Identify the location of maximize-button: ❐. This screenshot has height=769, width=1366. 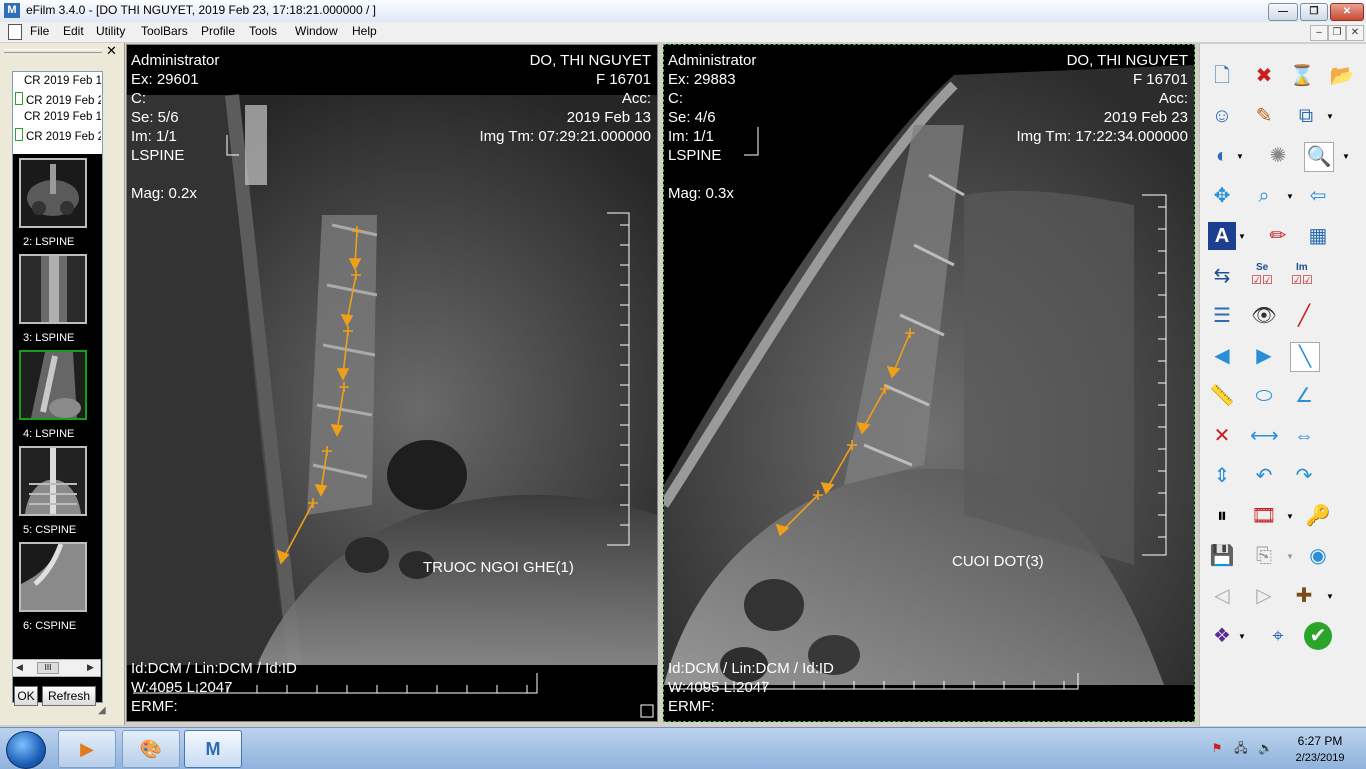
(1314, 12).